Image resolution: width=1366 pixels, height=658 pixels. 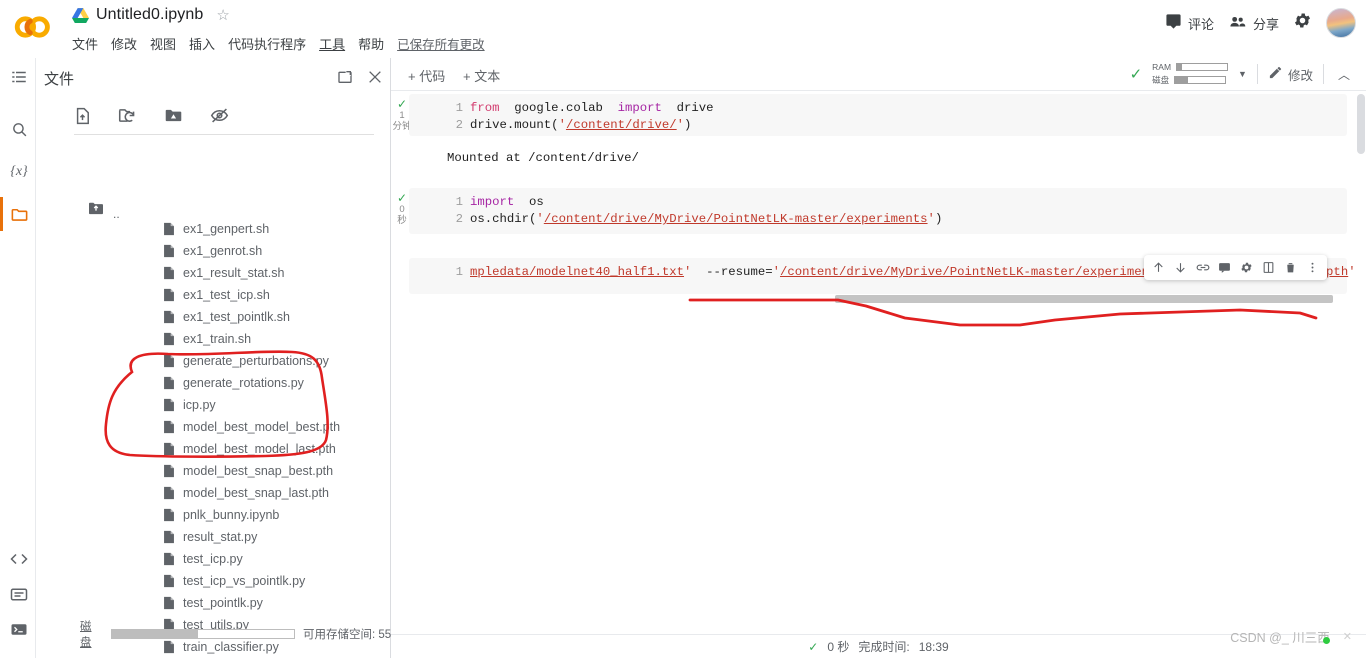 What do you see at coordinates (1158, 267) in the screenshot?
I see `move-up-icon` at bounding box center [1158, 267].